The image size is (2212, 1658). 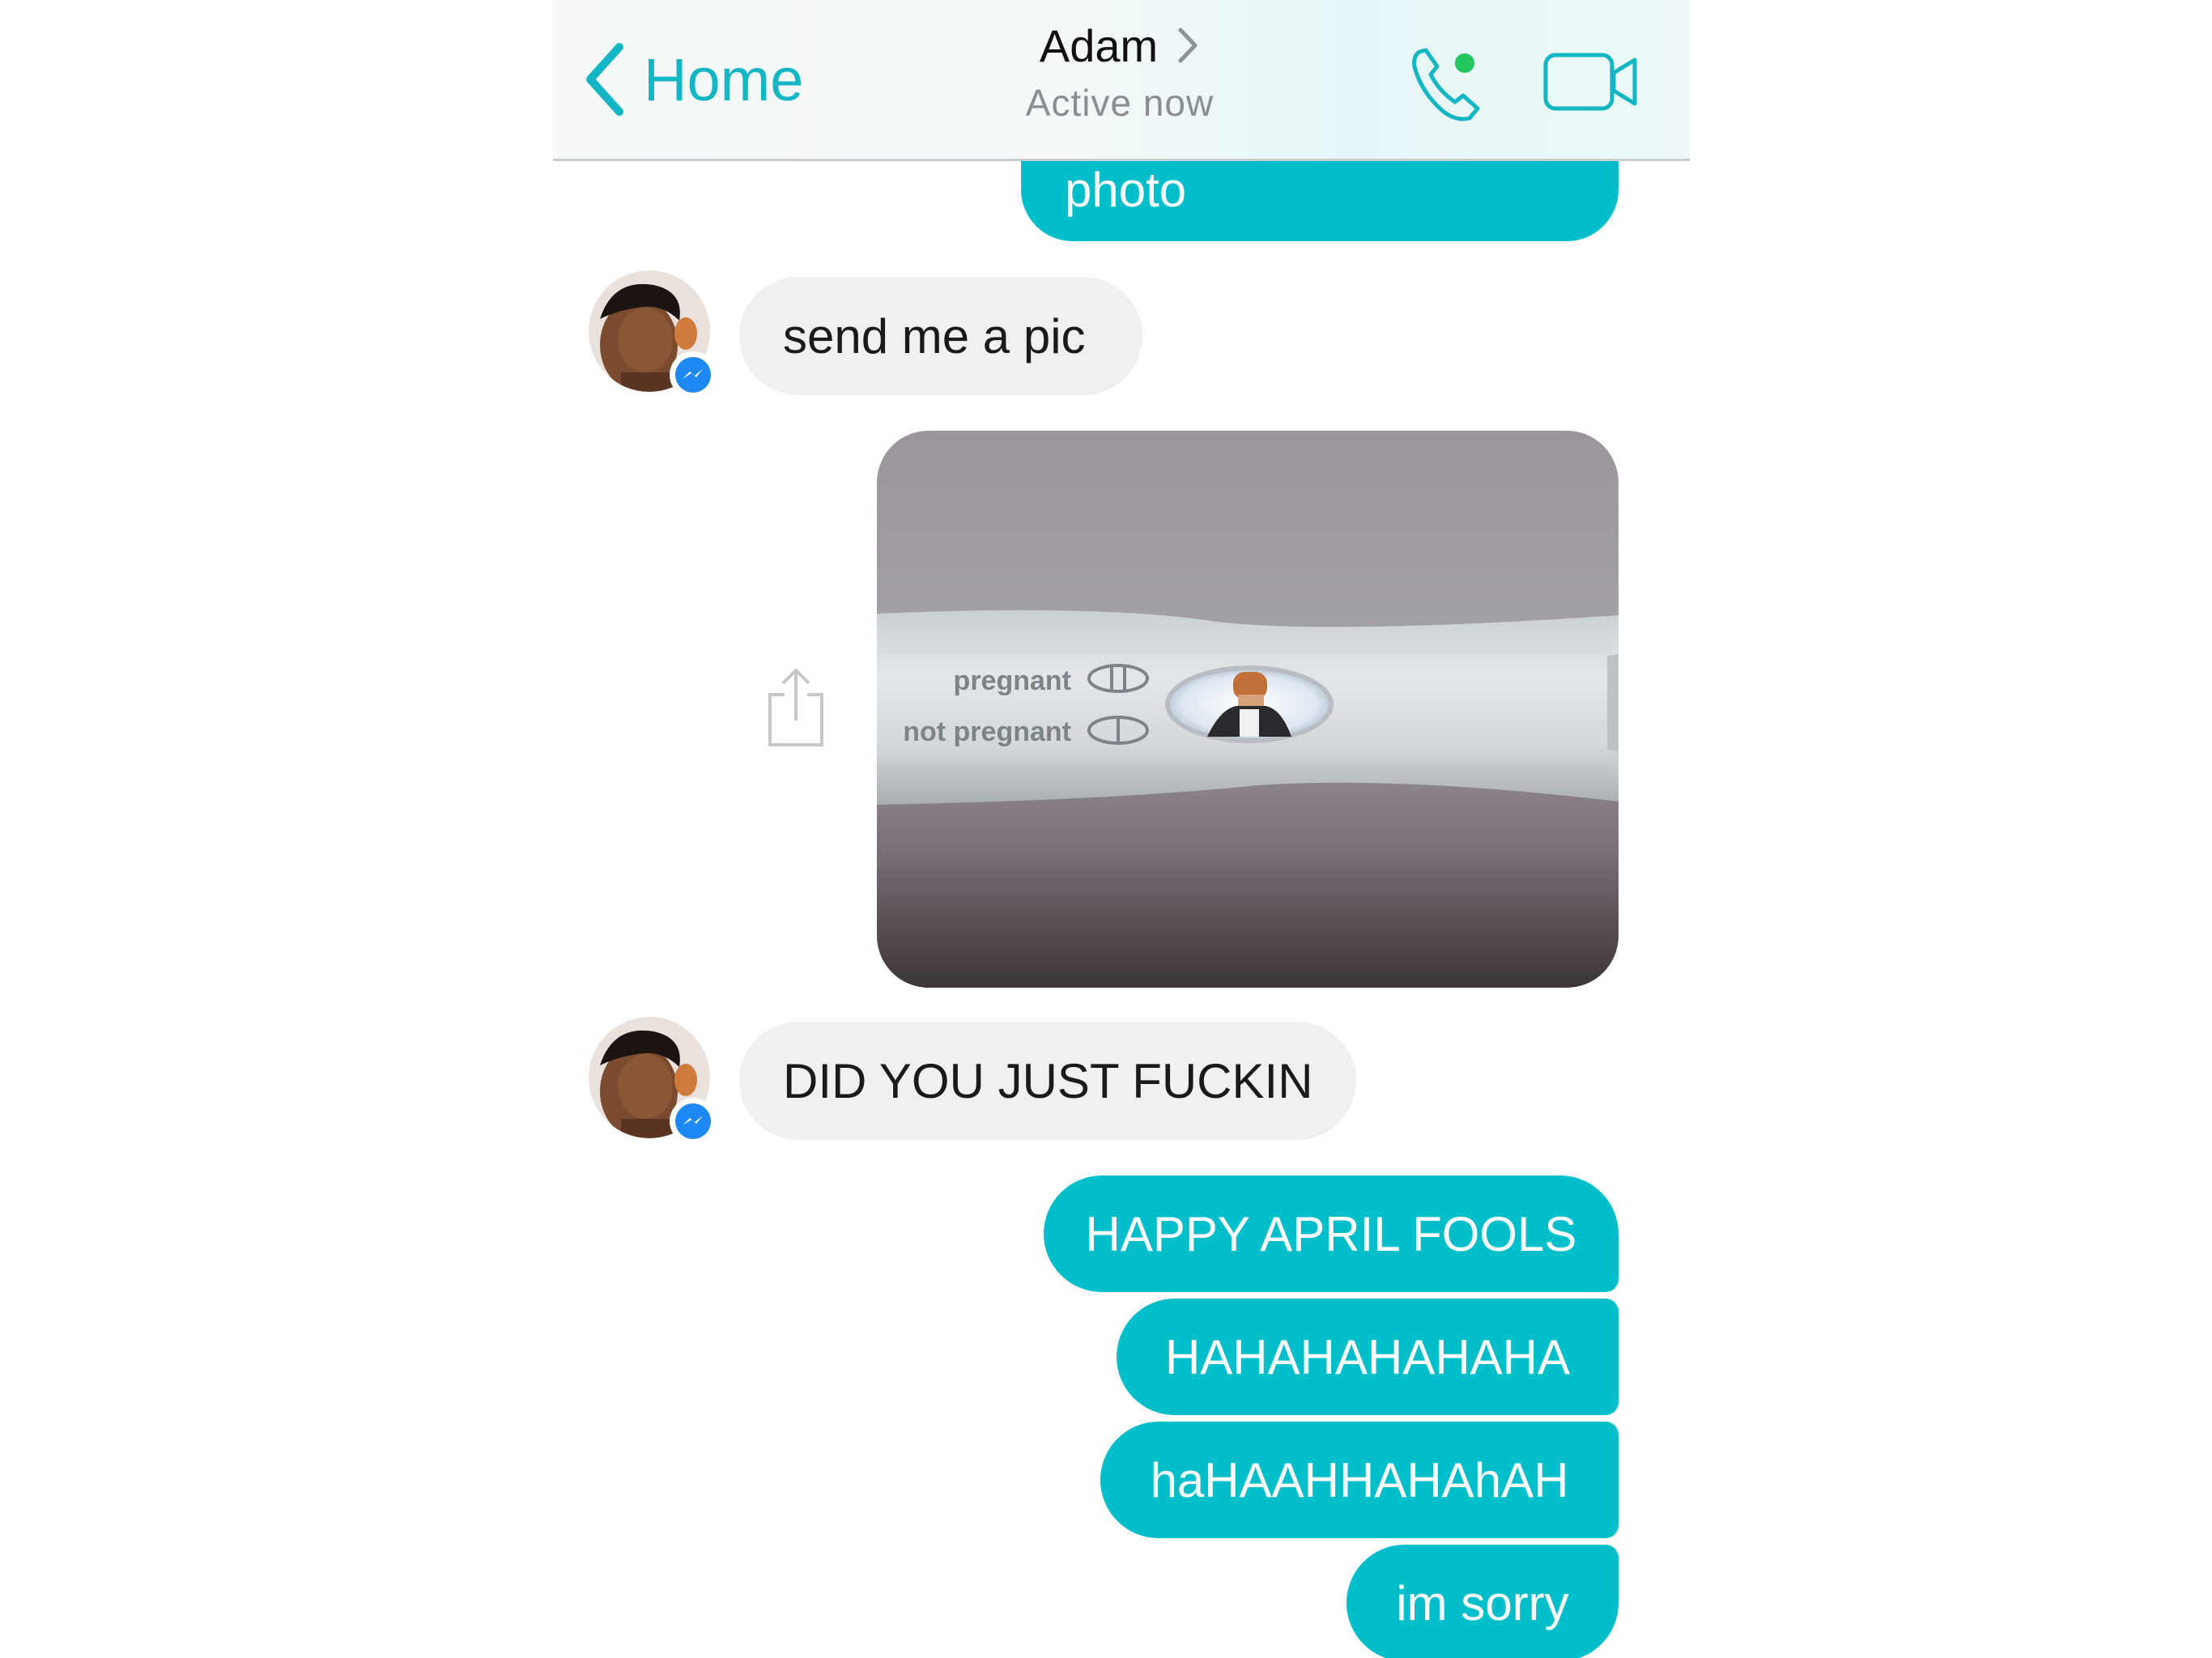 What do you see at coordinates (1465, 63) in the screenshot?
I see `presence-dot` at bounding box center [1465, 63].